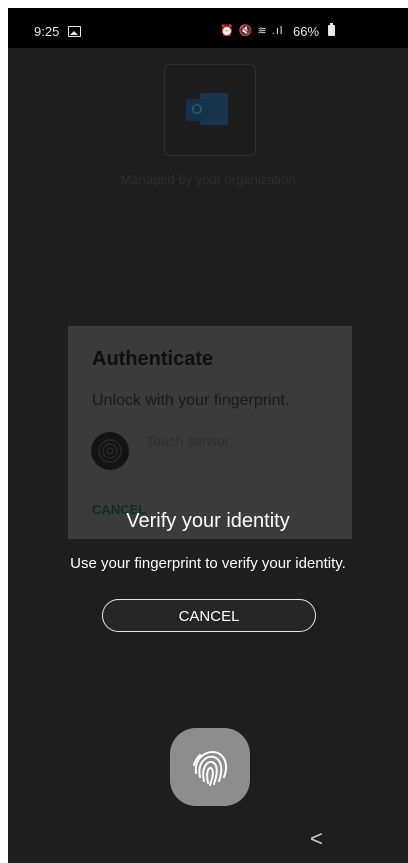  I want to click on verify-identity-title: Verify your identity, so click(208, 521).